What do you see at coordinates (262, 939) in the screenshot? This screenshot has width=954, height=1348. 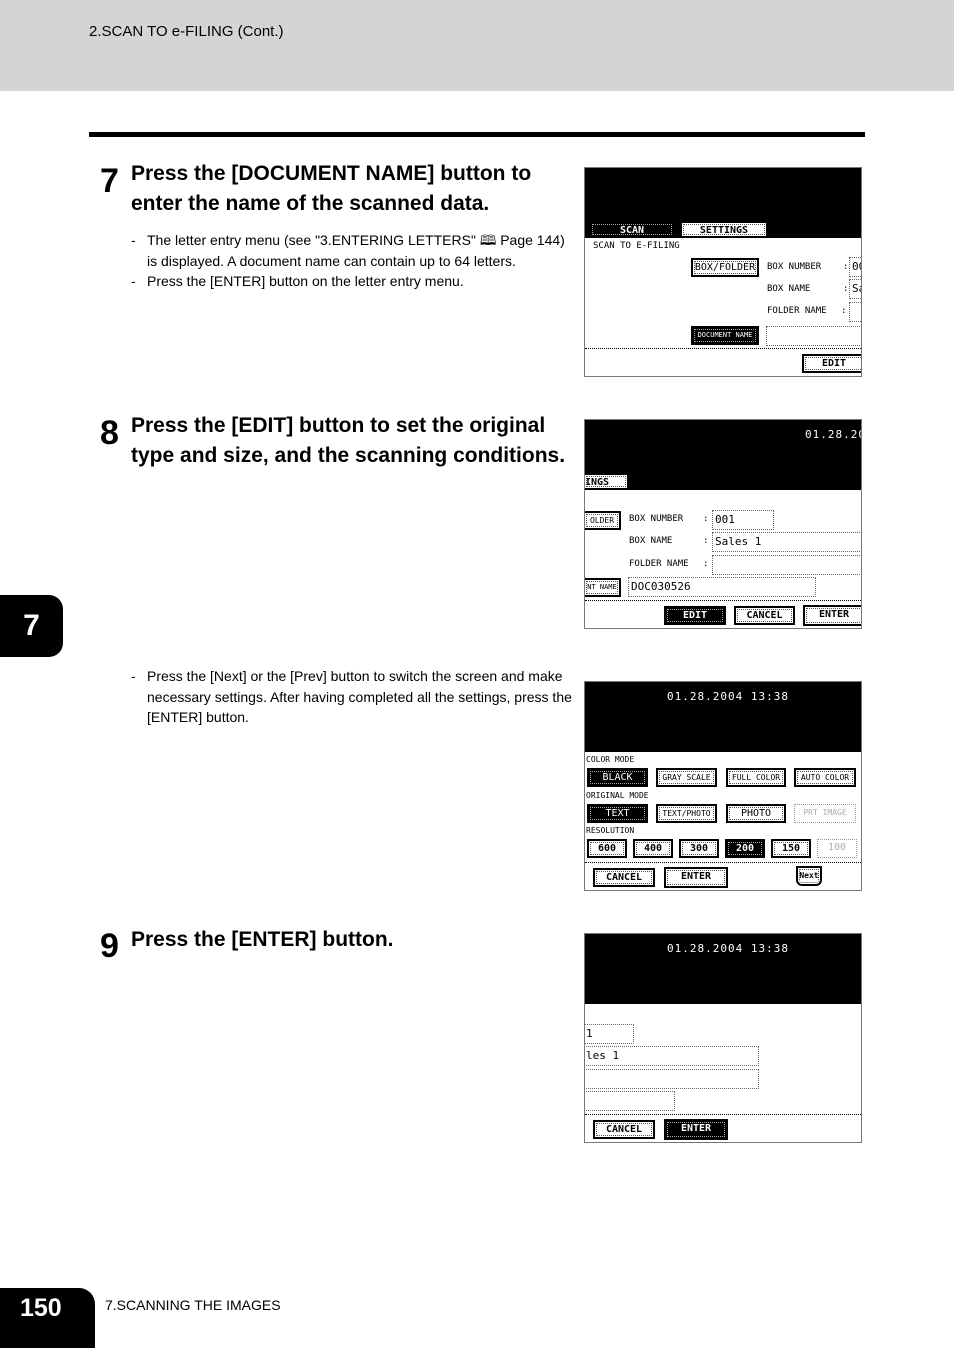 I see `step-title: Press the [ENTER] button.` at bounding box center [262, 939].